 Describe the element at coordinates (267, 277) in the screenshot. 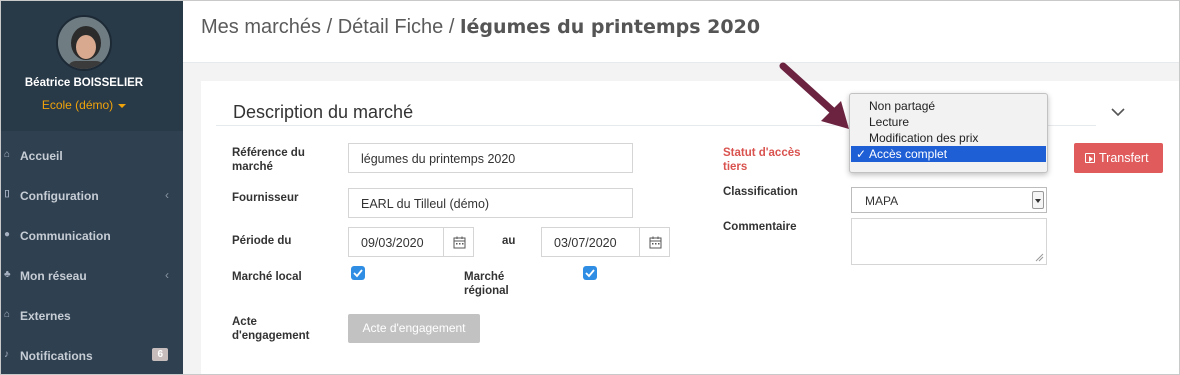

I see `marche-local-label: Marché local` at that location.